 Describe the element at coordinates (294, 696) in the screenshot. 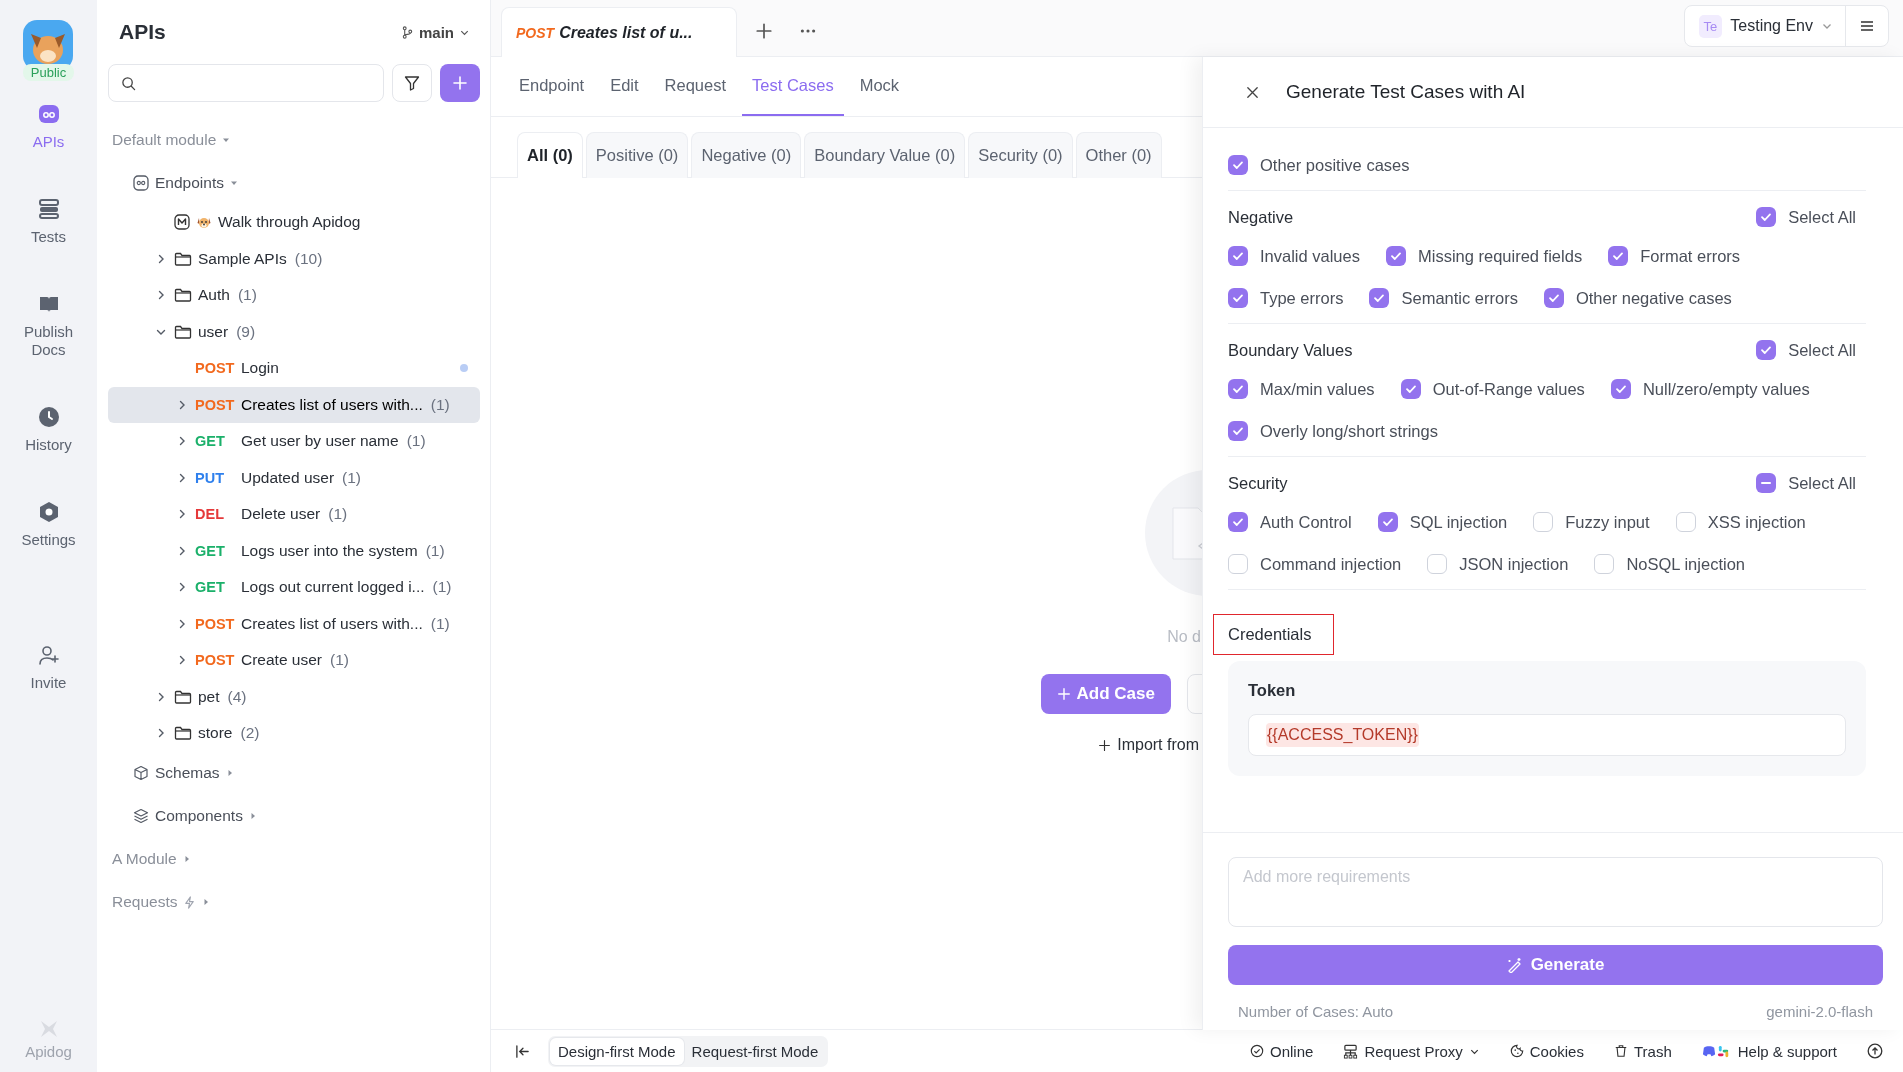

I see `folder-item: pet (4)` at that location.